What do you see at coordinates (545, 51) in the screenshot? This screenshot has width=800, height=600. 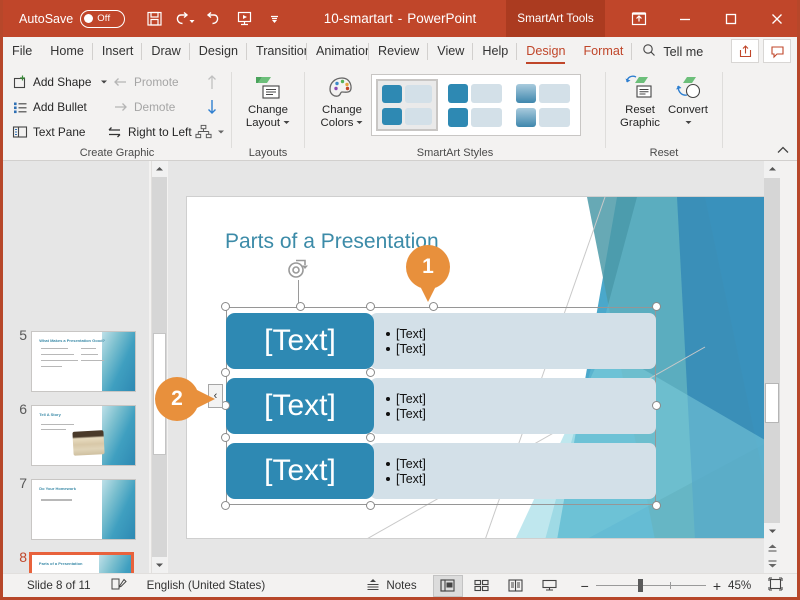 I see `tab-smartart-design: Design` at bounding box center [545, 51].